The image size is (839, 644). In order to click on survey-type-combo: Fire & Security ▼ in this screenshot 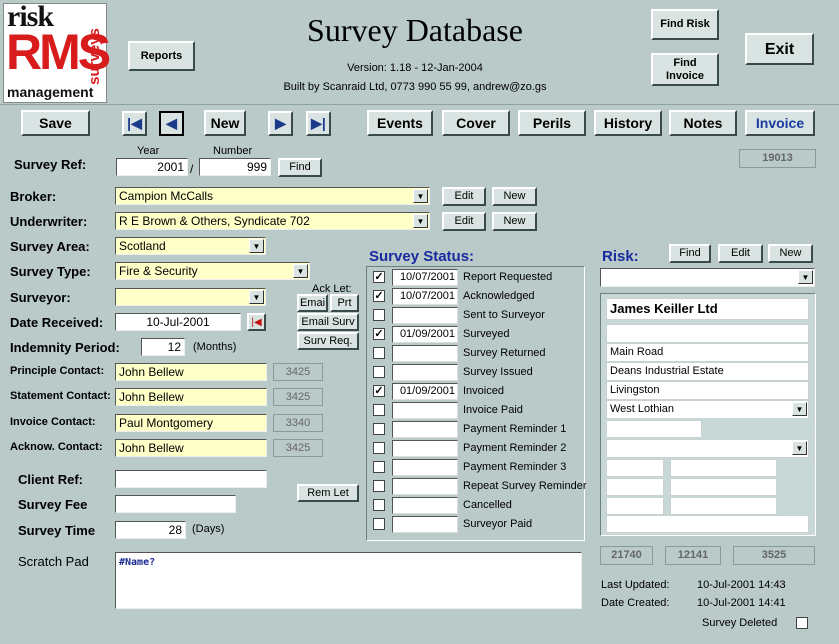, I will do `click(212, 271)`.